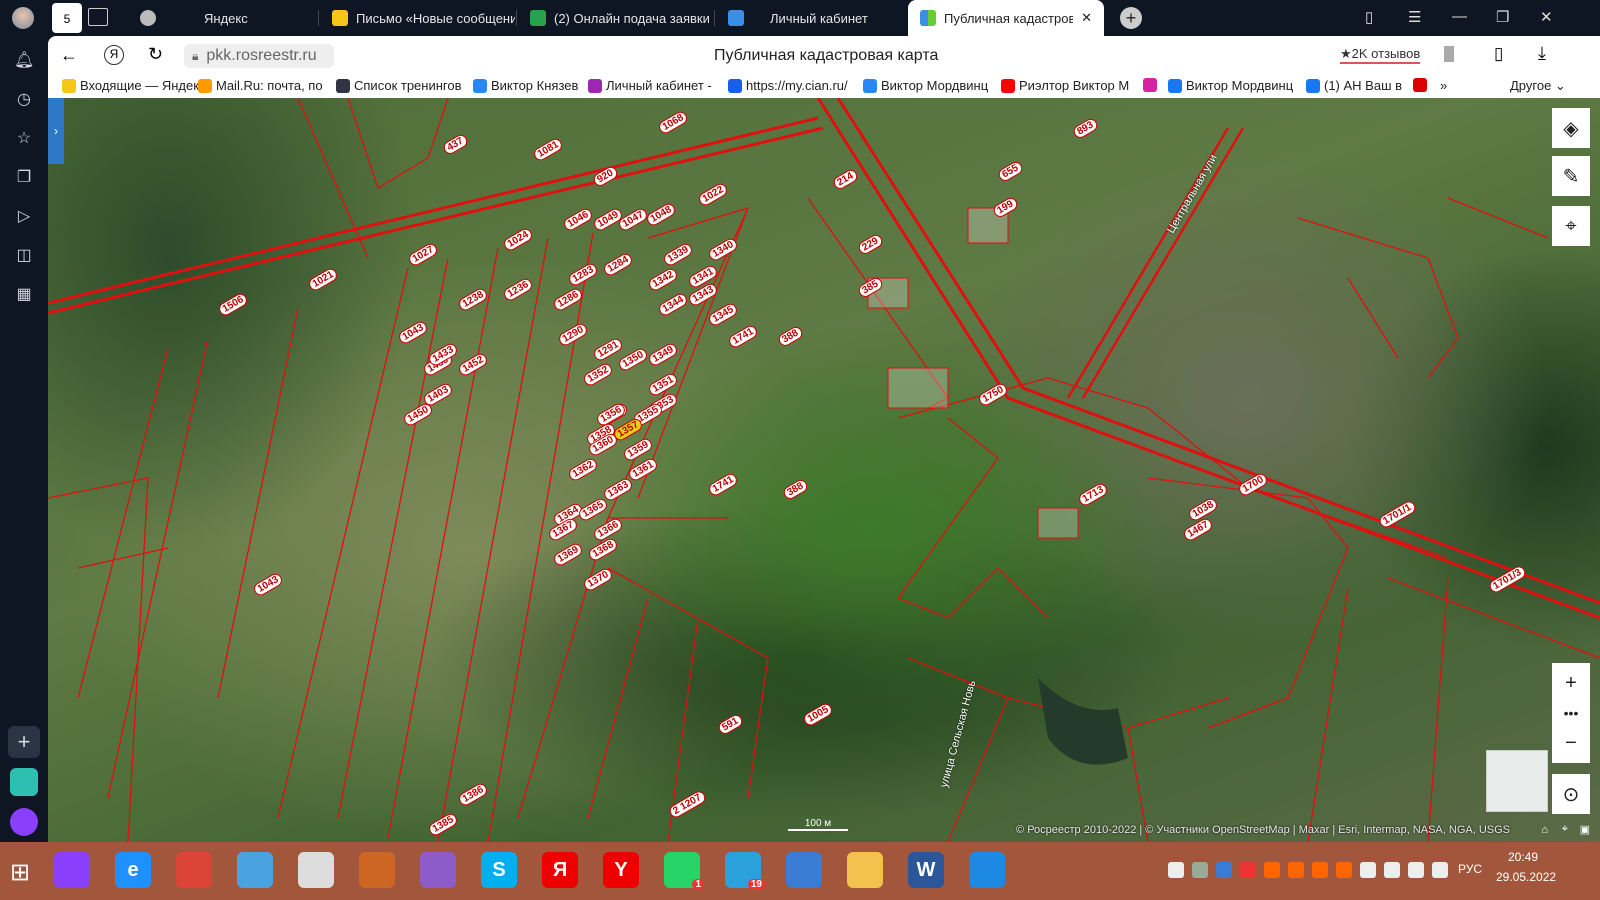 Image resolution: width=1600 pixels, height=900 pixels. I want to click on minimize-icon: —, so click(1459, 16).